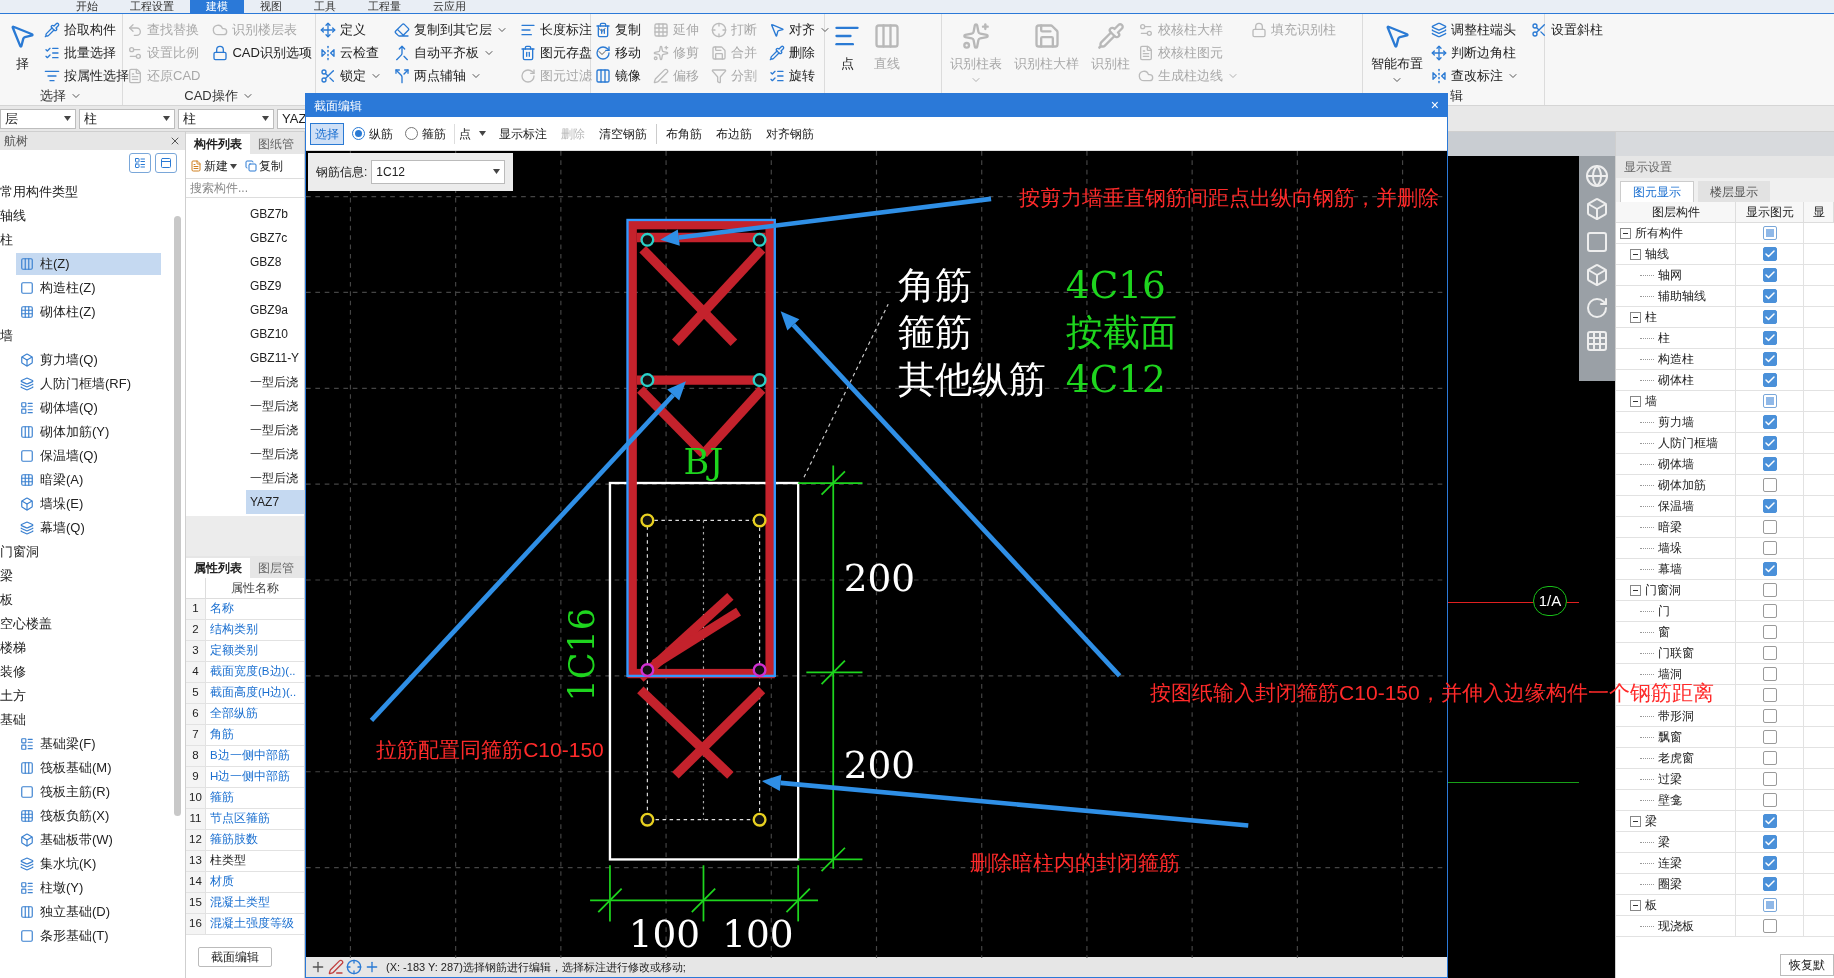  I want to click on panel-tab: 图层管, so click(276, 568).